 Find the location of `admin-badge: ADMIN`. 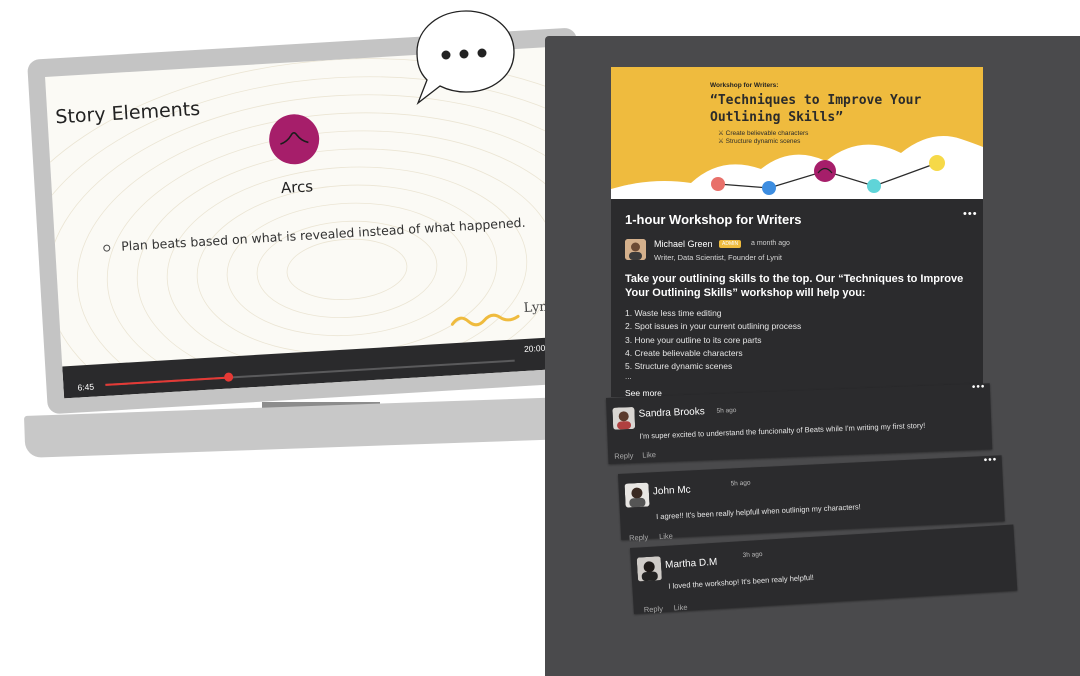

admin-badge: ADMIN is located at coordinates (730, 244).